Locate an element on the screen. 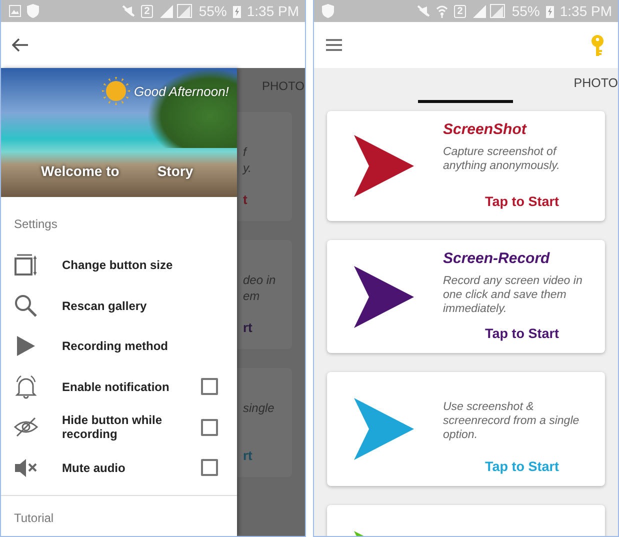 Image resolution: width=619 pixels, height=537 pixels. menu-item-label: Change button size is located at coordinates (140, 265).